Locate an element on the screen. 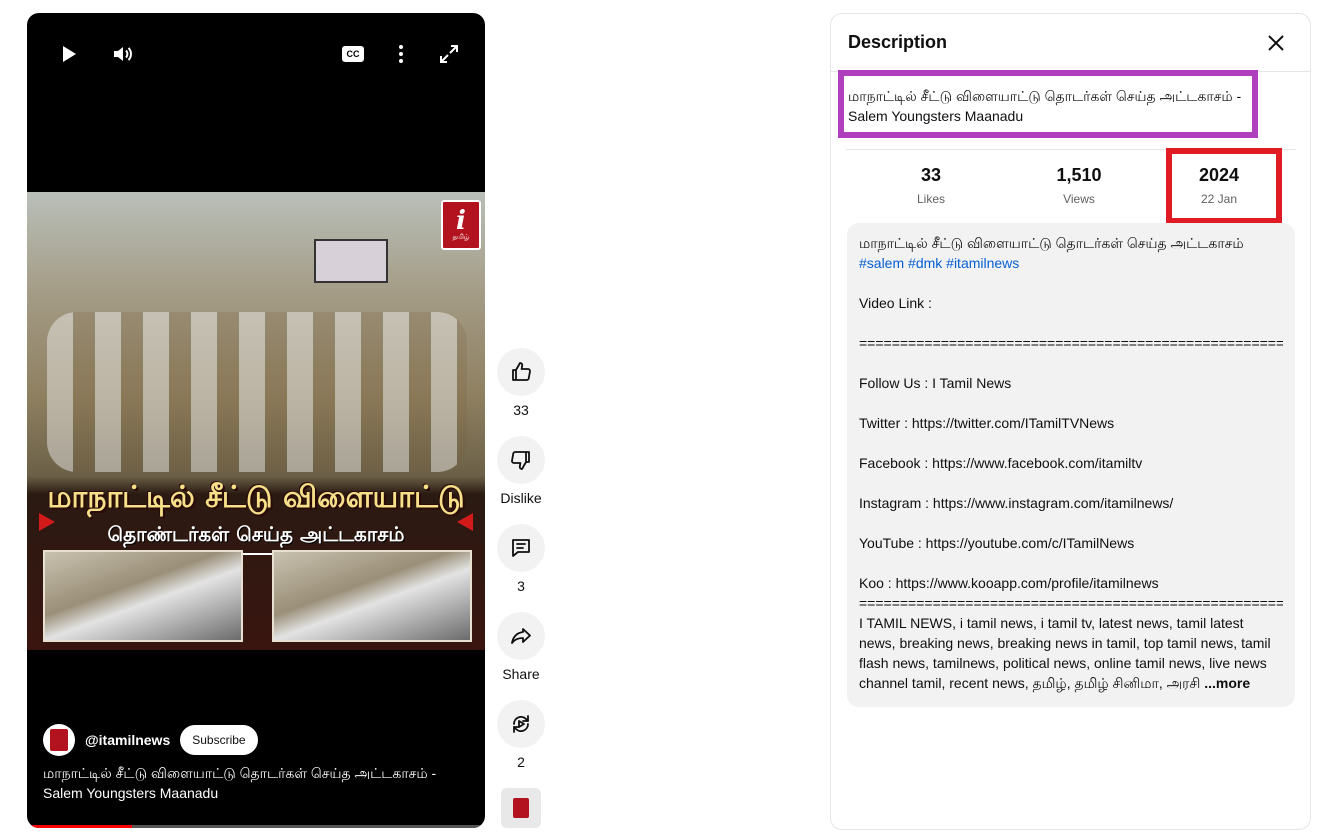 This screenshot has width=1322, height=837. like-count: 33 is located at coordinates (521, 410).